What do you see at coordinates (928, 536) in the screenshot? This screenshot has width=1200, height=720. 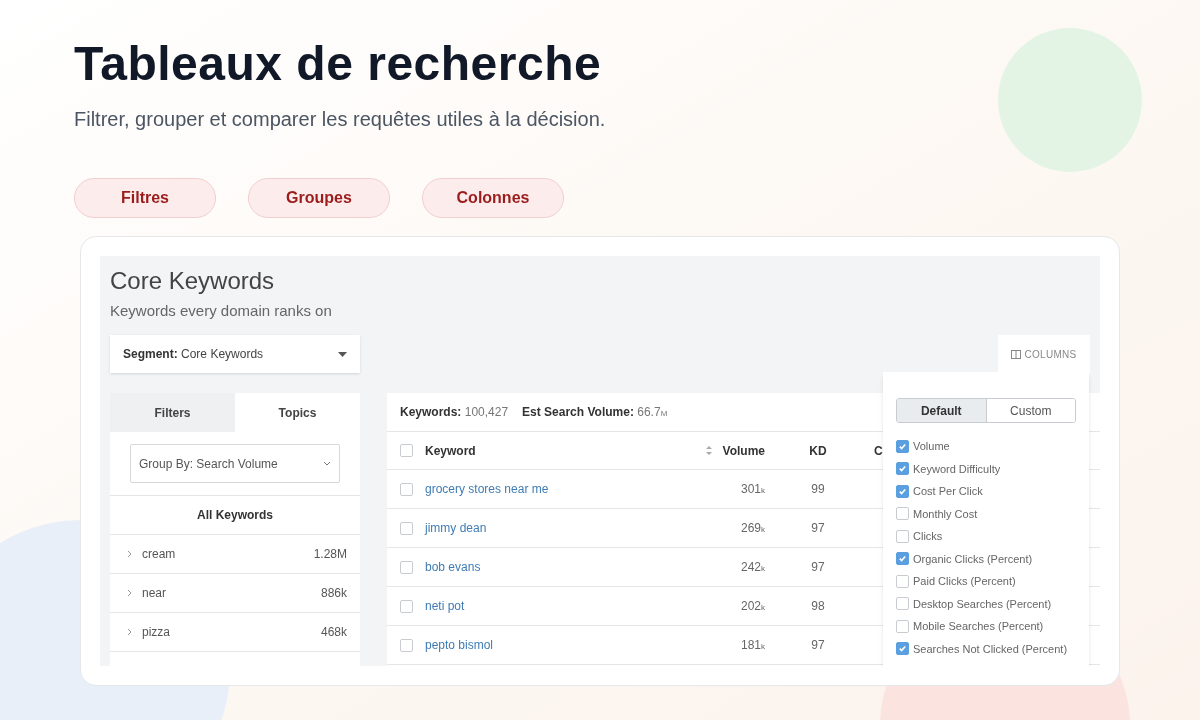 I see `column-option: Clicks` at bounding box center [928, 536].